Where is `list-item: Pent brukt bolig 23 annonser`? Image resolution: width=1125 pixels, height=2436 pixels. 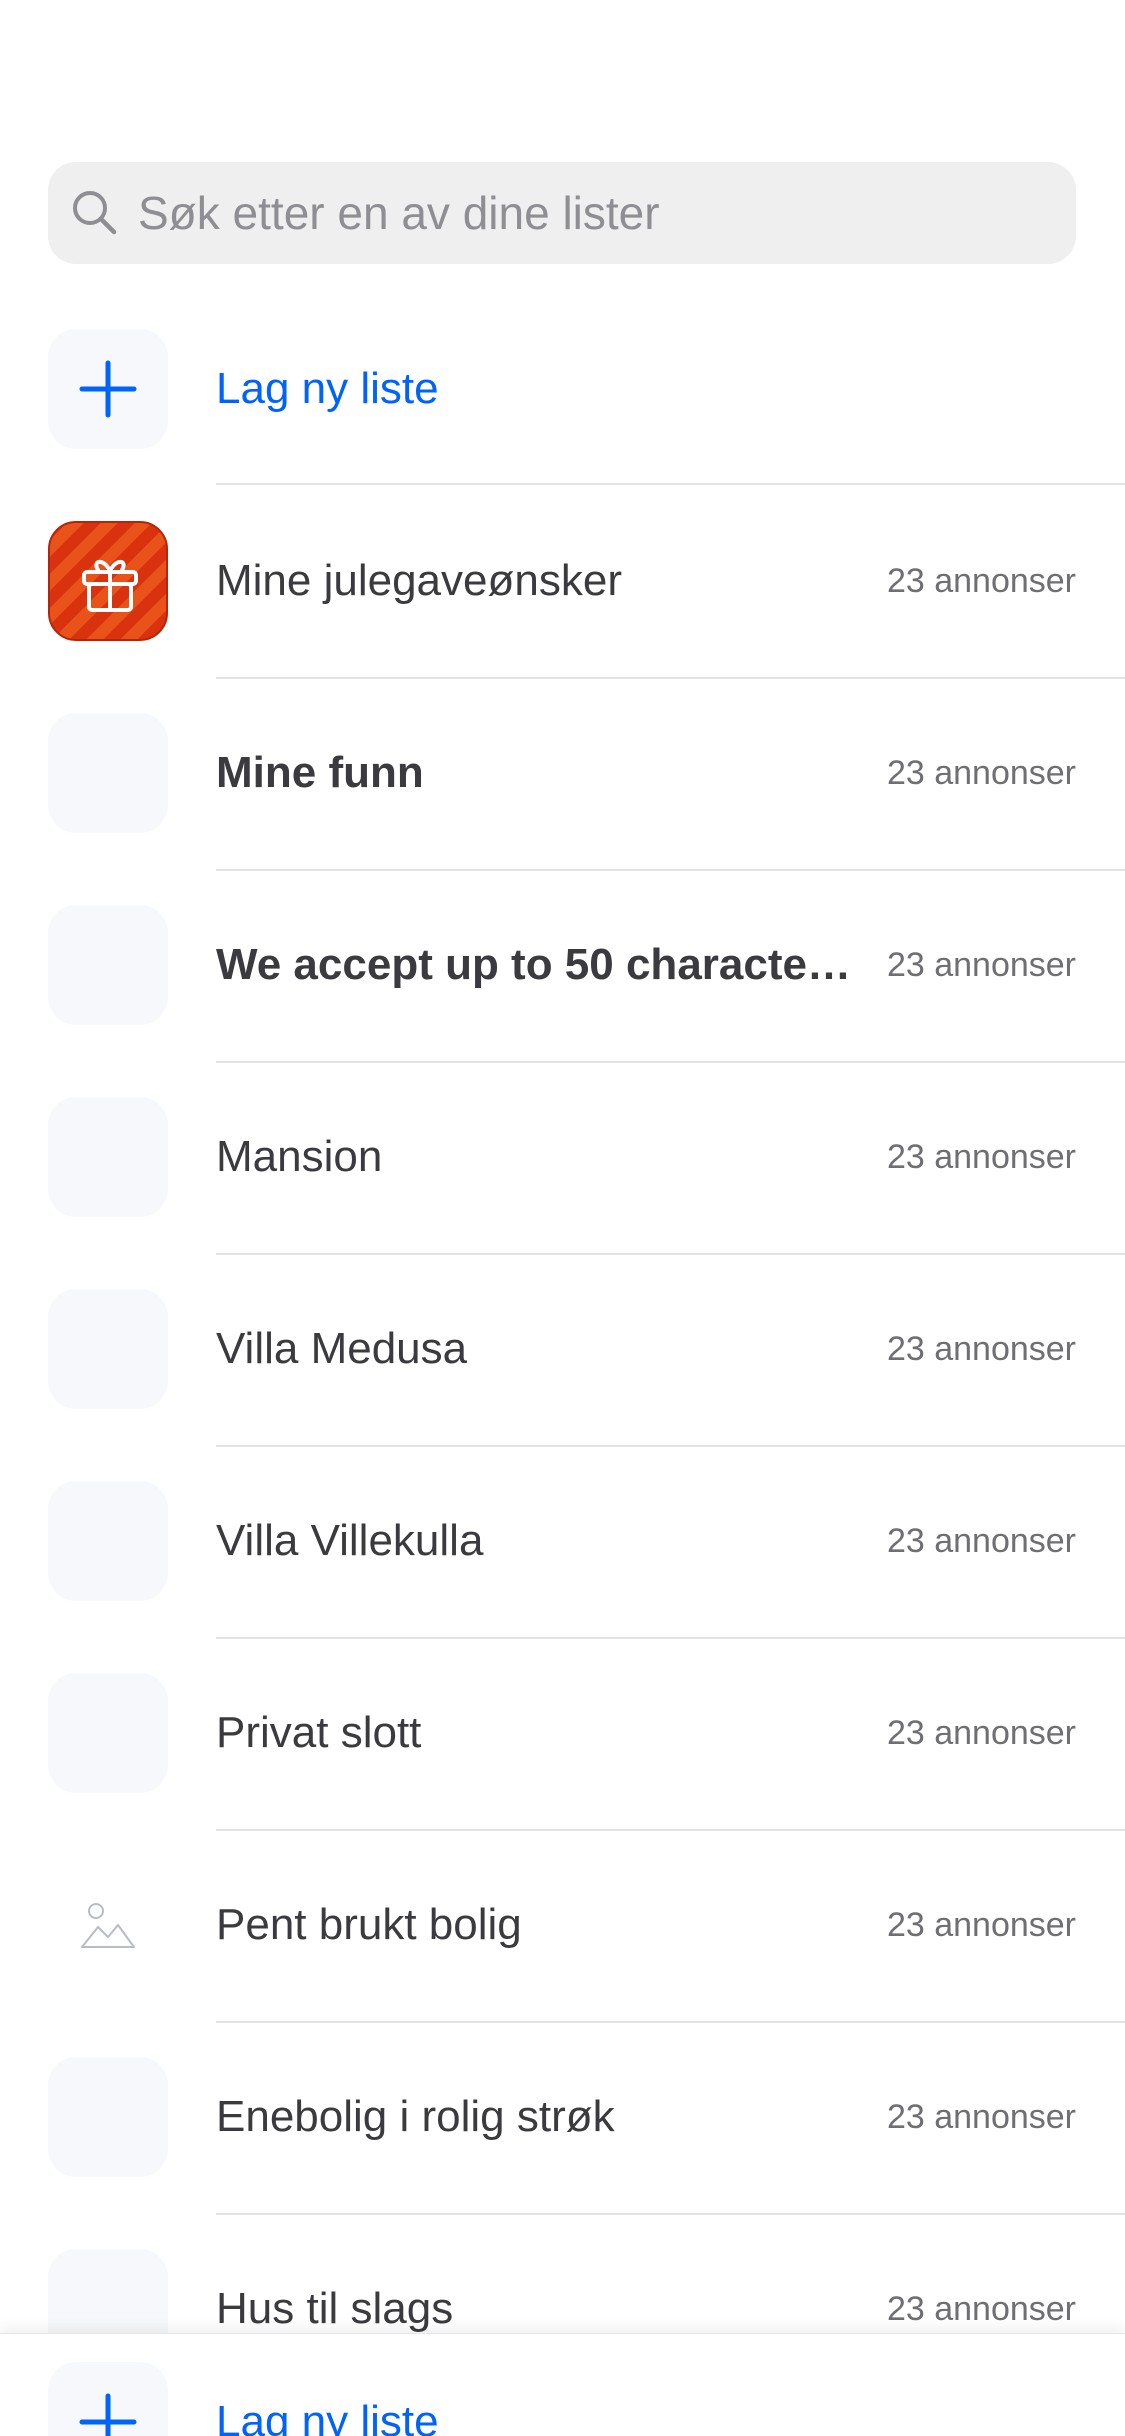
list-item: Pent brukt bolig 23 annonser is located at coordinates (562, 1925).